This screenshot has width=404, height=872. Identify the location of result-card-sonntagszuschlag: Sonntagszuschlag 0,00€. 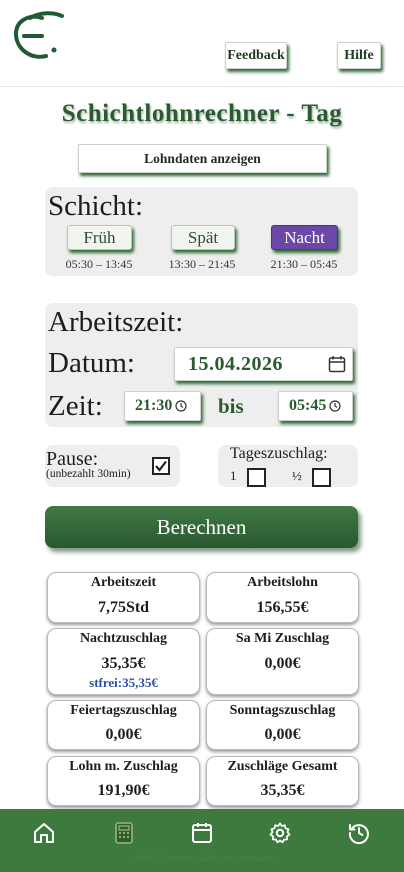
(282, 725).